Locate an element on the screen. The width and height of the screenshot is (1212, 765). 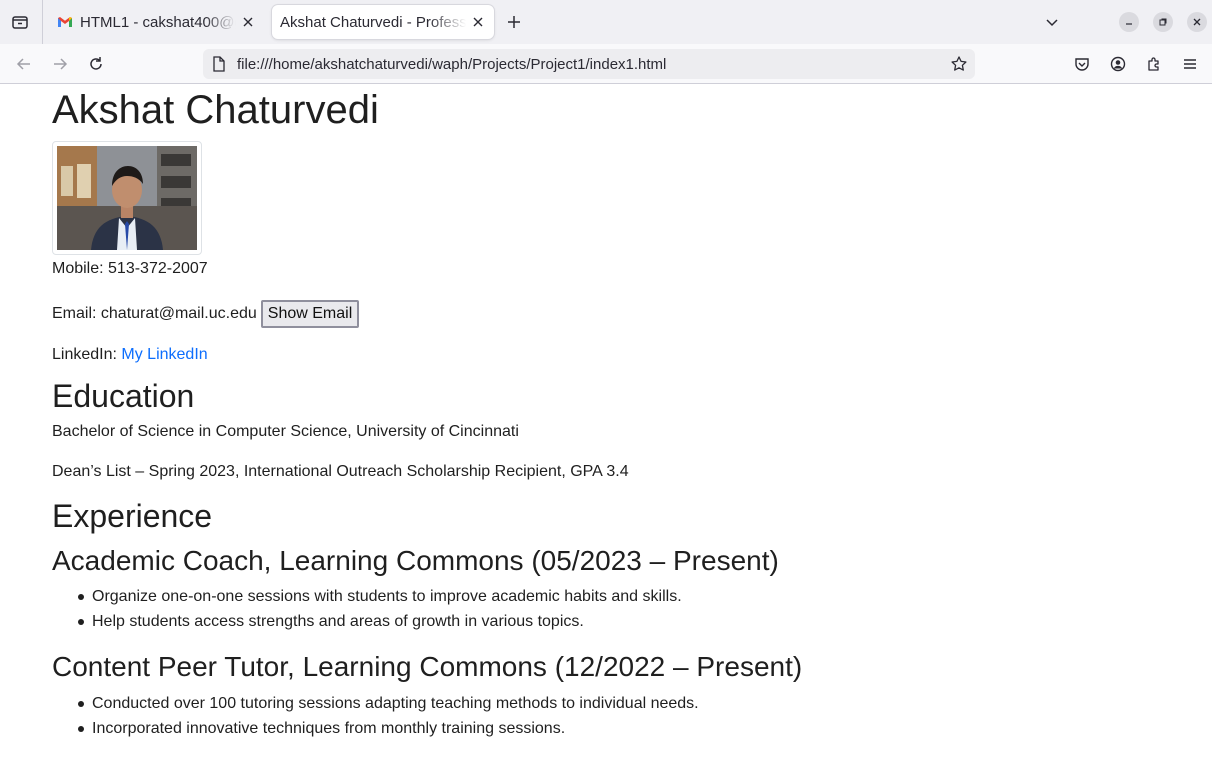
restore-icon is located at coordinates (1163, 22).